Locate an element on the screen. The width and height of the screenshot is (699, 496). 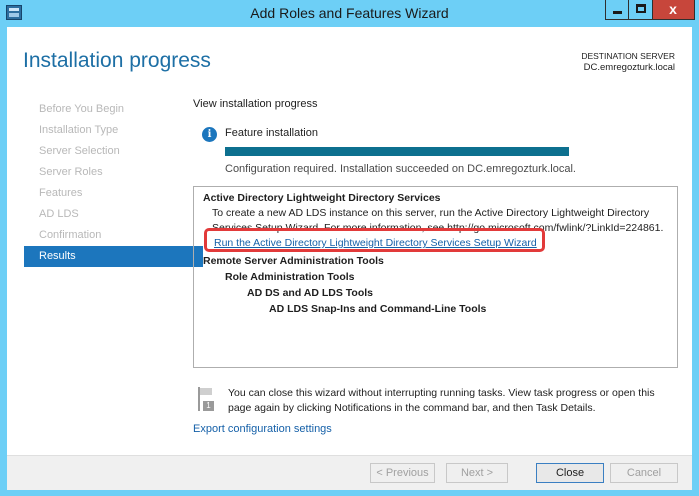
installation-progress-bar is located at coordinates (397, 151).